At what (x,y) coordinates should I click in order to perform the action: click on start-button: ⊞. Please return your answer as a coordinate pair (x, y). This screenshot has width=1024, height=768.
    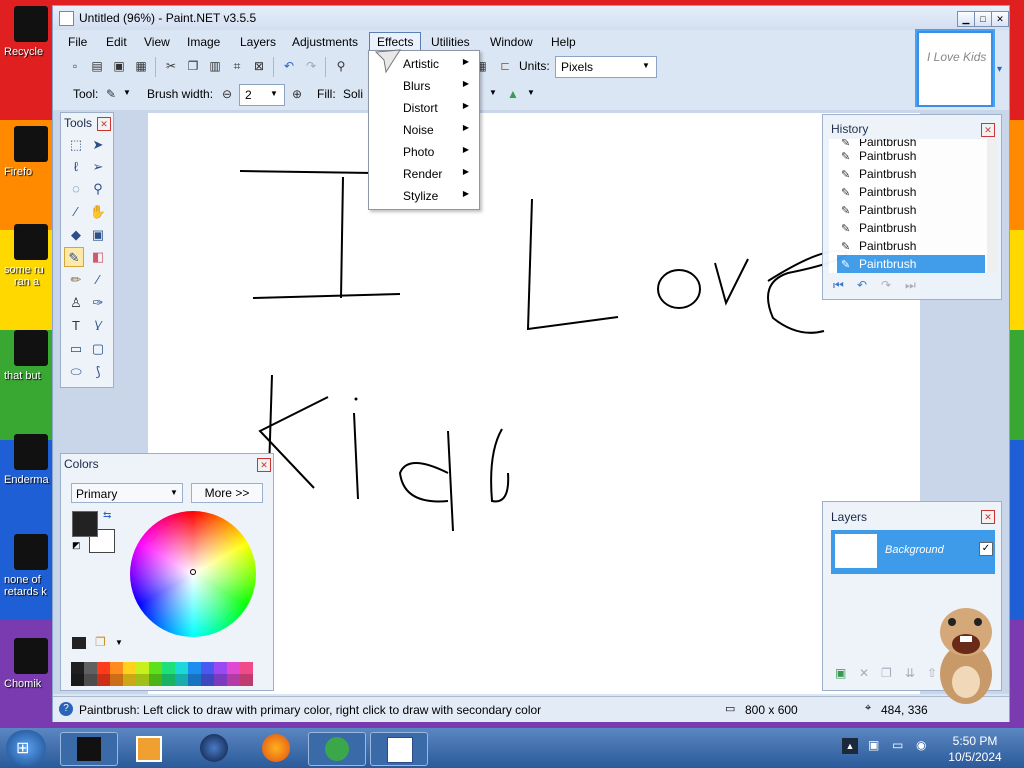
    Looking at the image, I should click on (26, 748).